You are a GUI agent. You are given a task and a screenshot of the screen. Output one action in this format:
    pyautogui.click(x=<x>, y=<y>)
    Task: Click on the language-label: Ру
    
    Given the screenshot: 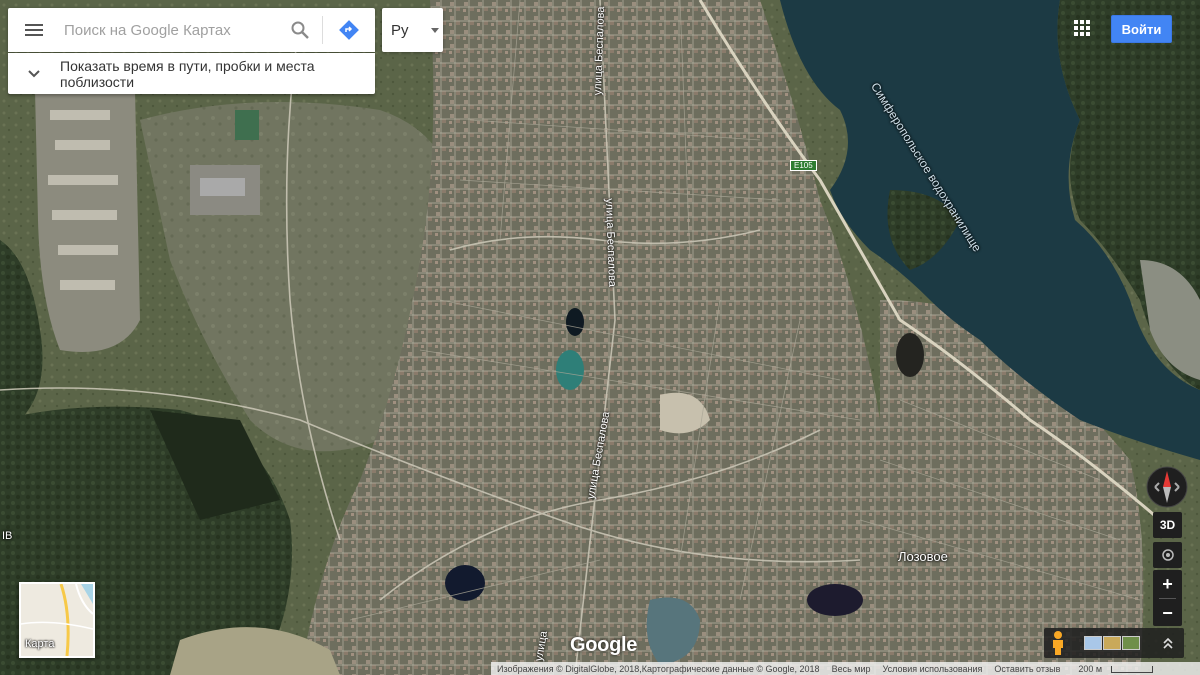 What is the action you would take?
    pyautogui.click(x=400, y=30)
    